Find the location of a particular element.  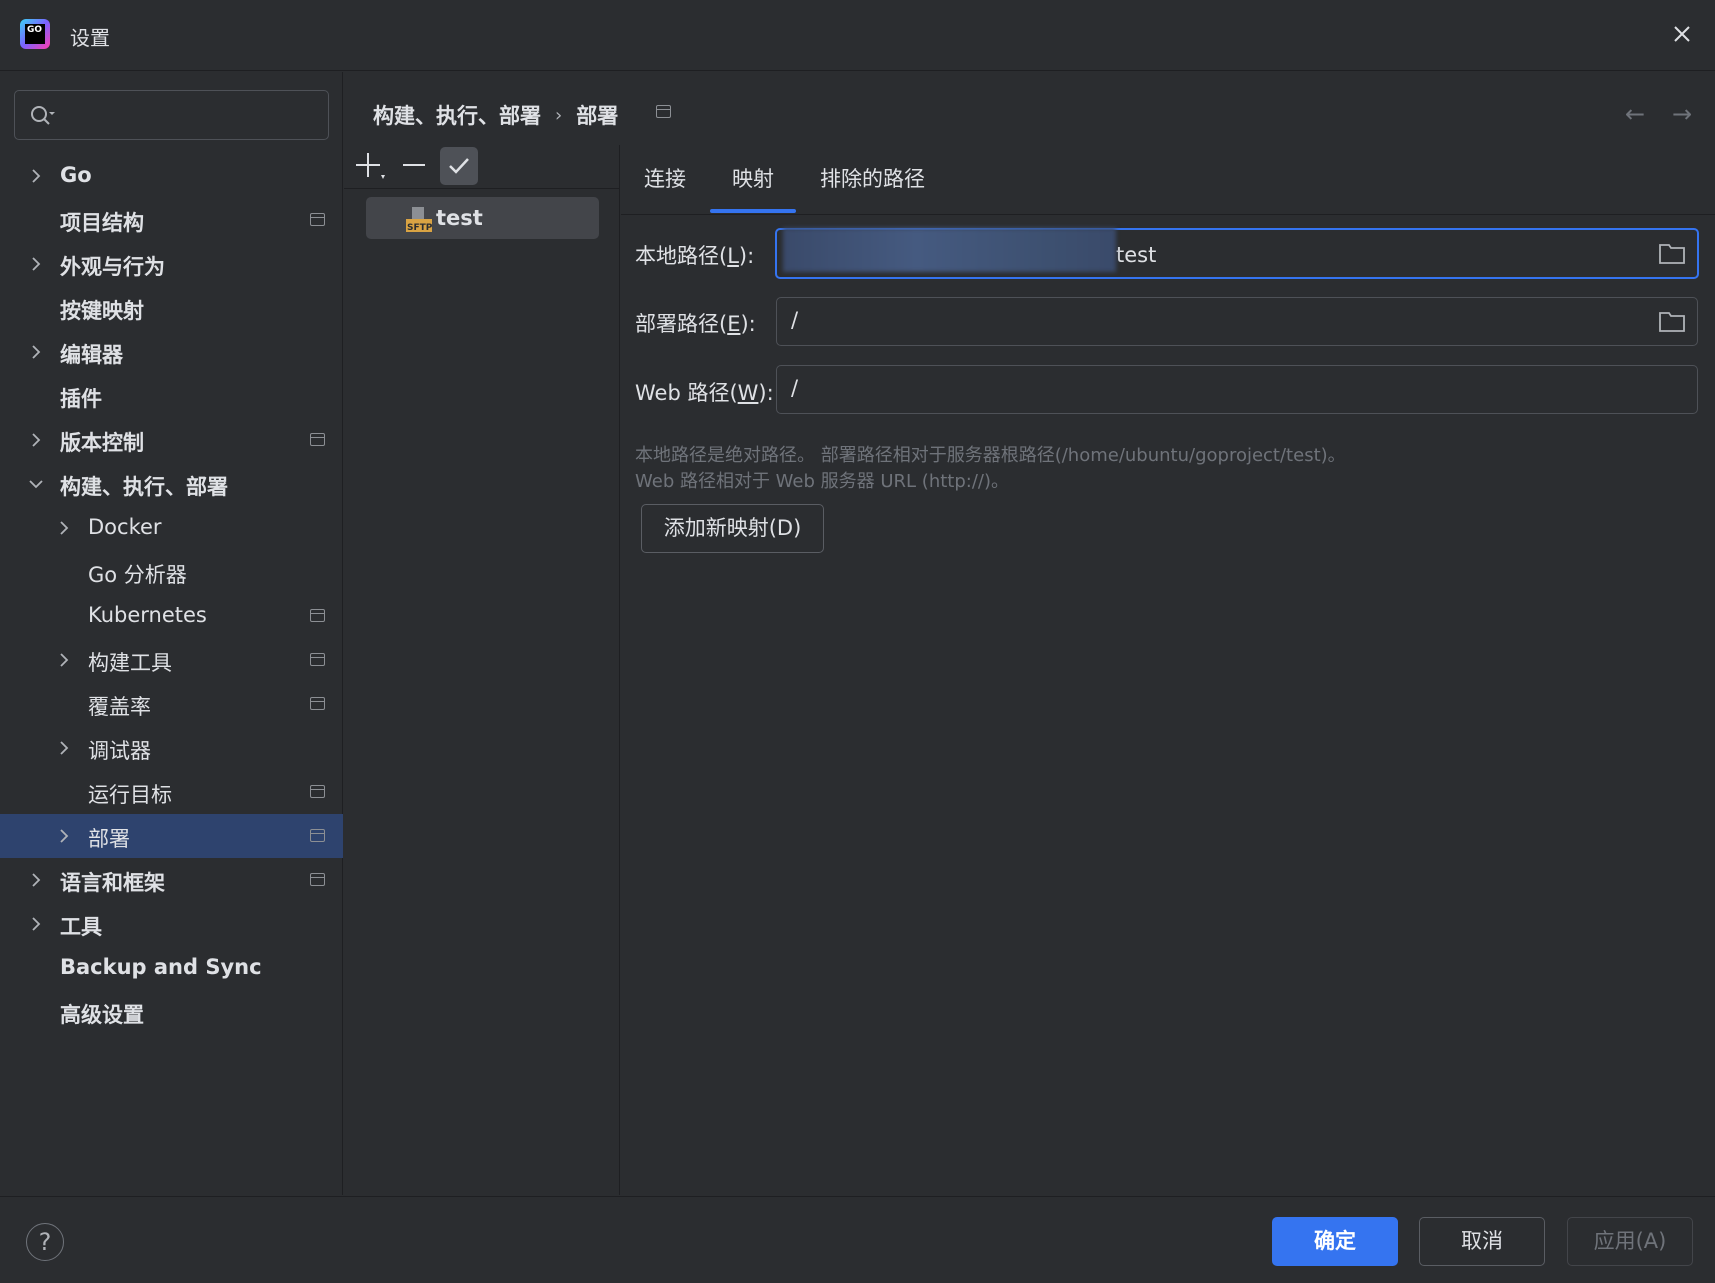

sidebar-item-label: 部署 is located at coordinates (109, 839).